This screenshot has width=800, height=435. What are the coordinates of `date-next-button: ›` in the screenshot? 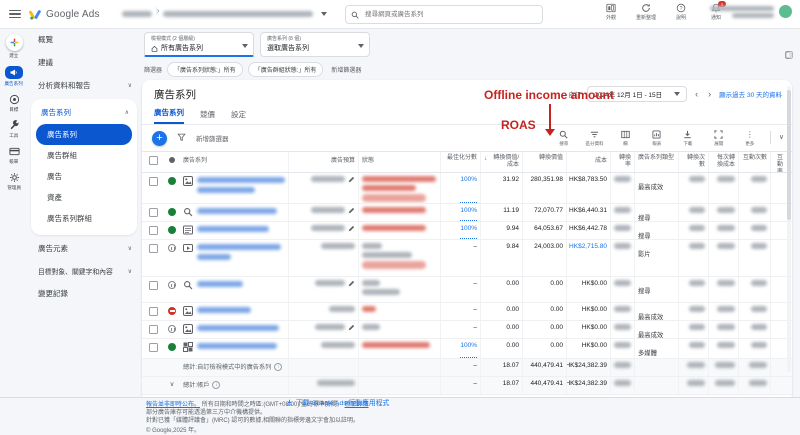 It's located at (709, 94).